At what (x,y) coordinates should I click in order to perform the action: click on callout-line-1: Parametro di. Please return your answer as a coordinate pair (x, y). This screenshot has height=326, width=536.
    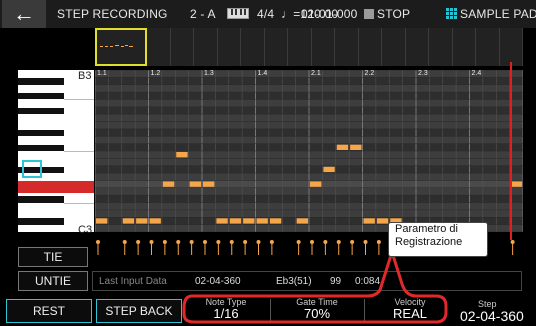
    Looking at the image, I should click on (426, 229).